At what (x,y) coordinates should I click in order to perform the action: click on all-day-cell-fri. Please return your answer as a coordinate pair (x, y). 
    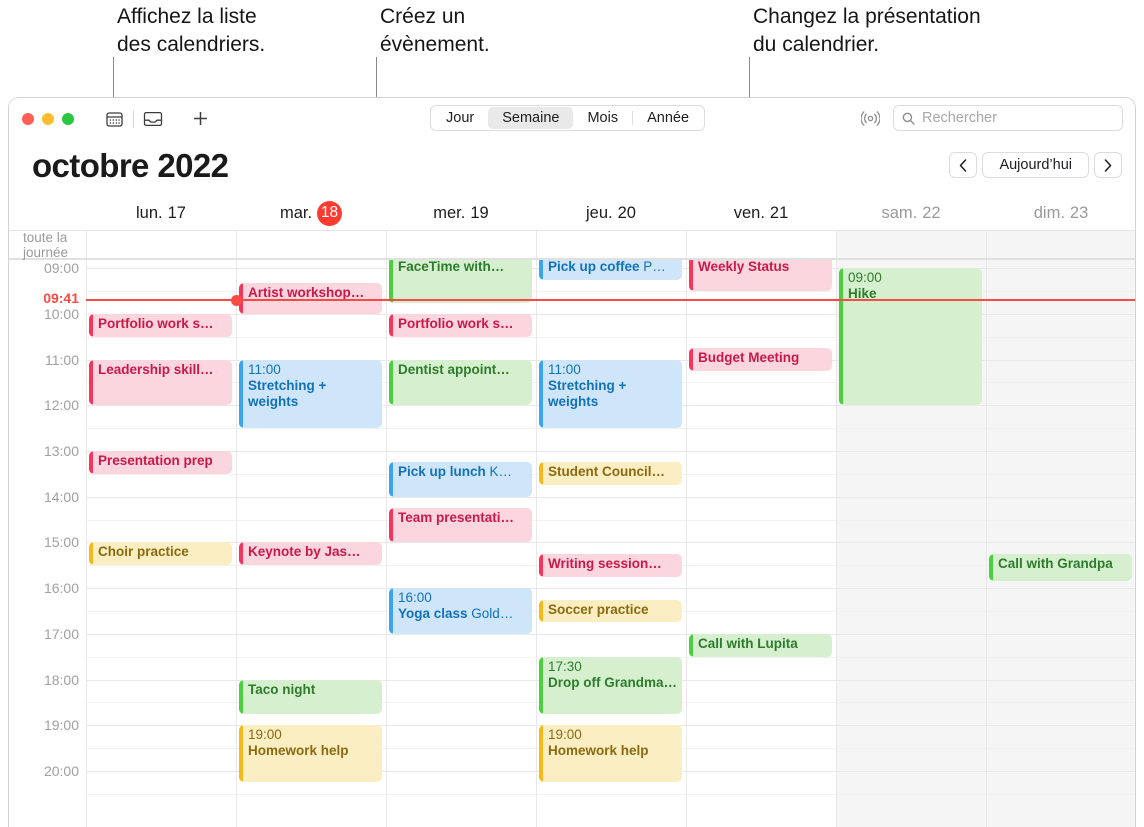
    Looking at the image, I should click on (761, 244).